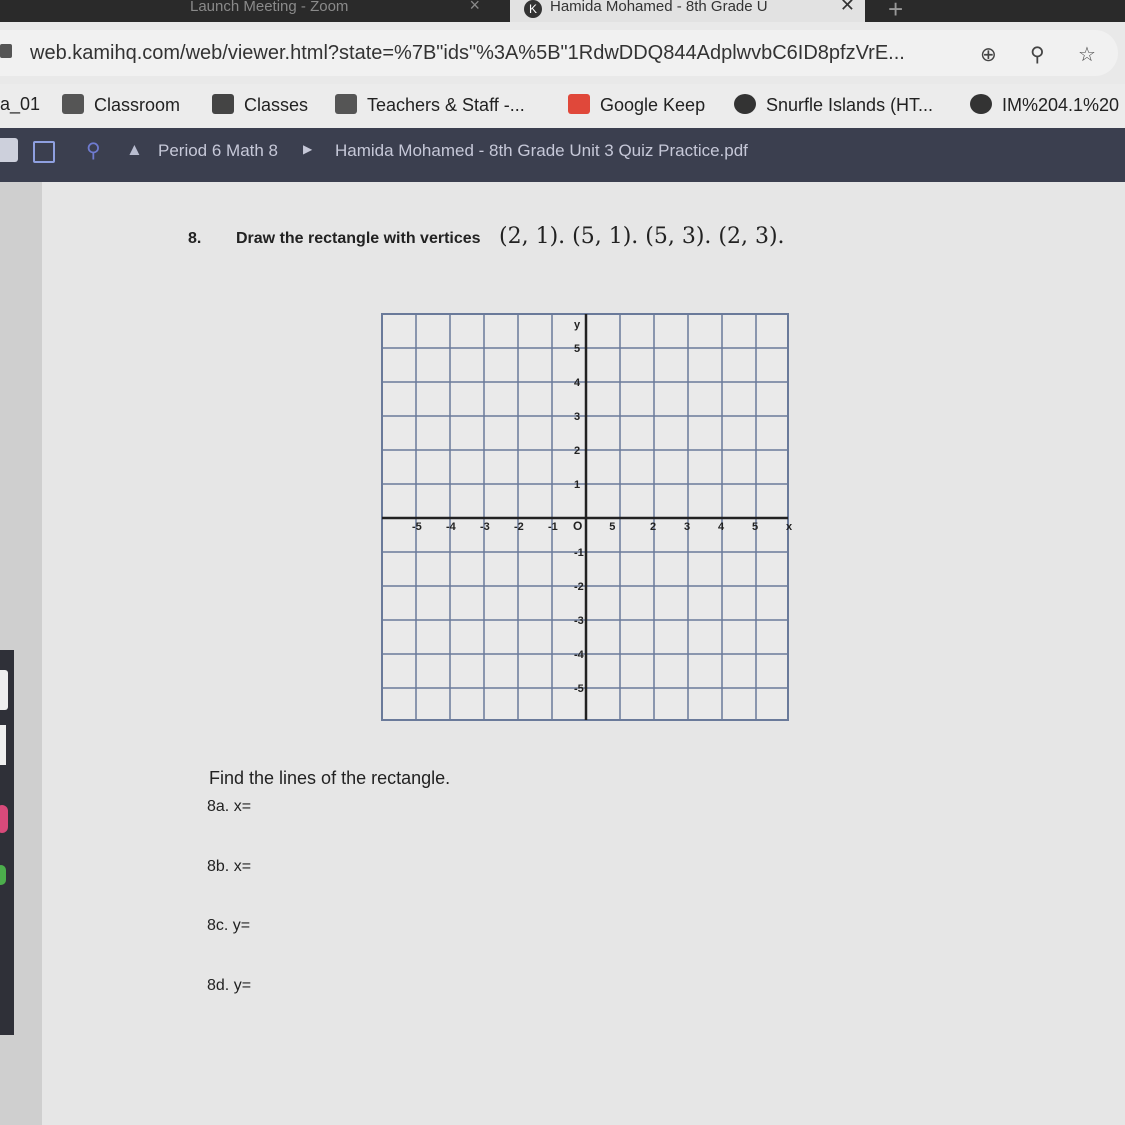 This screenshot has width=1125, height=1125. What do you see at coordinates (417, 527) in the screenshot?
I see `x-tick-label: -5` at bounding box center [417, 527].